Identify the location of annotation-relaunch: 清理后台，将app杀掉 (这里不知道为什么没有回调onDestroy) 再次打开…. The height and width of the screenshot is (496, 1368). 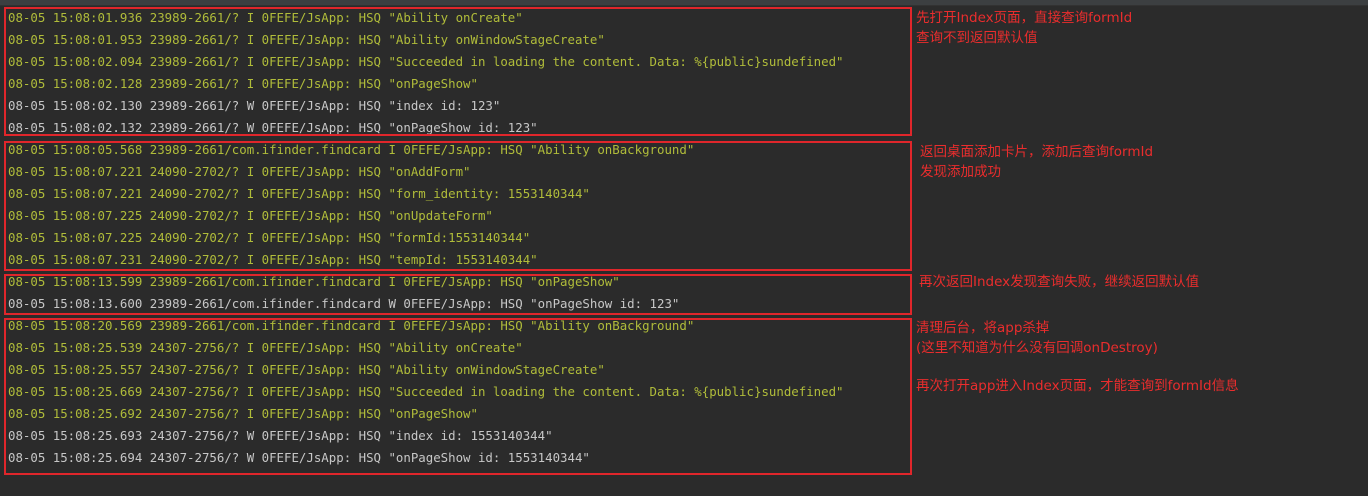
(1077, 357).